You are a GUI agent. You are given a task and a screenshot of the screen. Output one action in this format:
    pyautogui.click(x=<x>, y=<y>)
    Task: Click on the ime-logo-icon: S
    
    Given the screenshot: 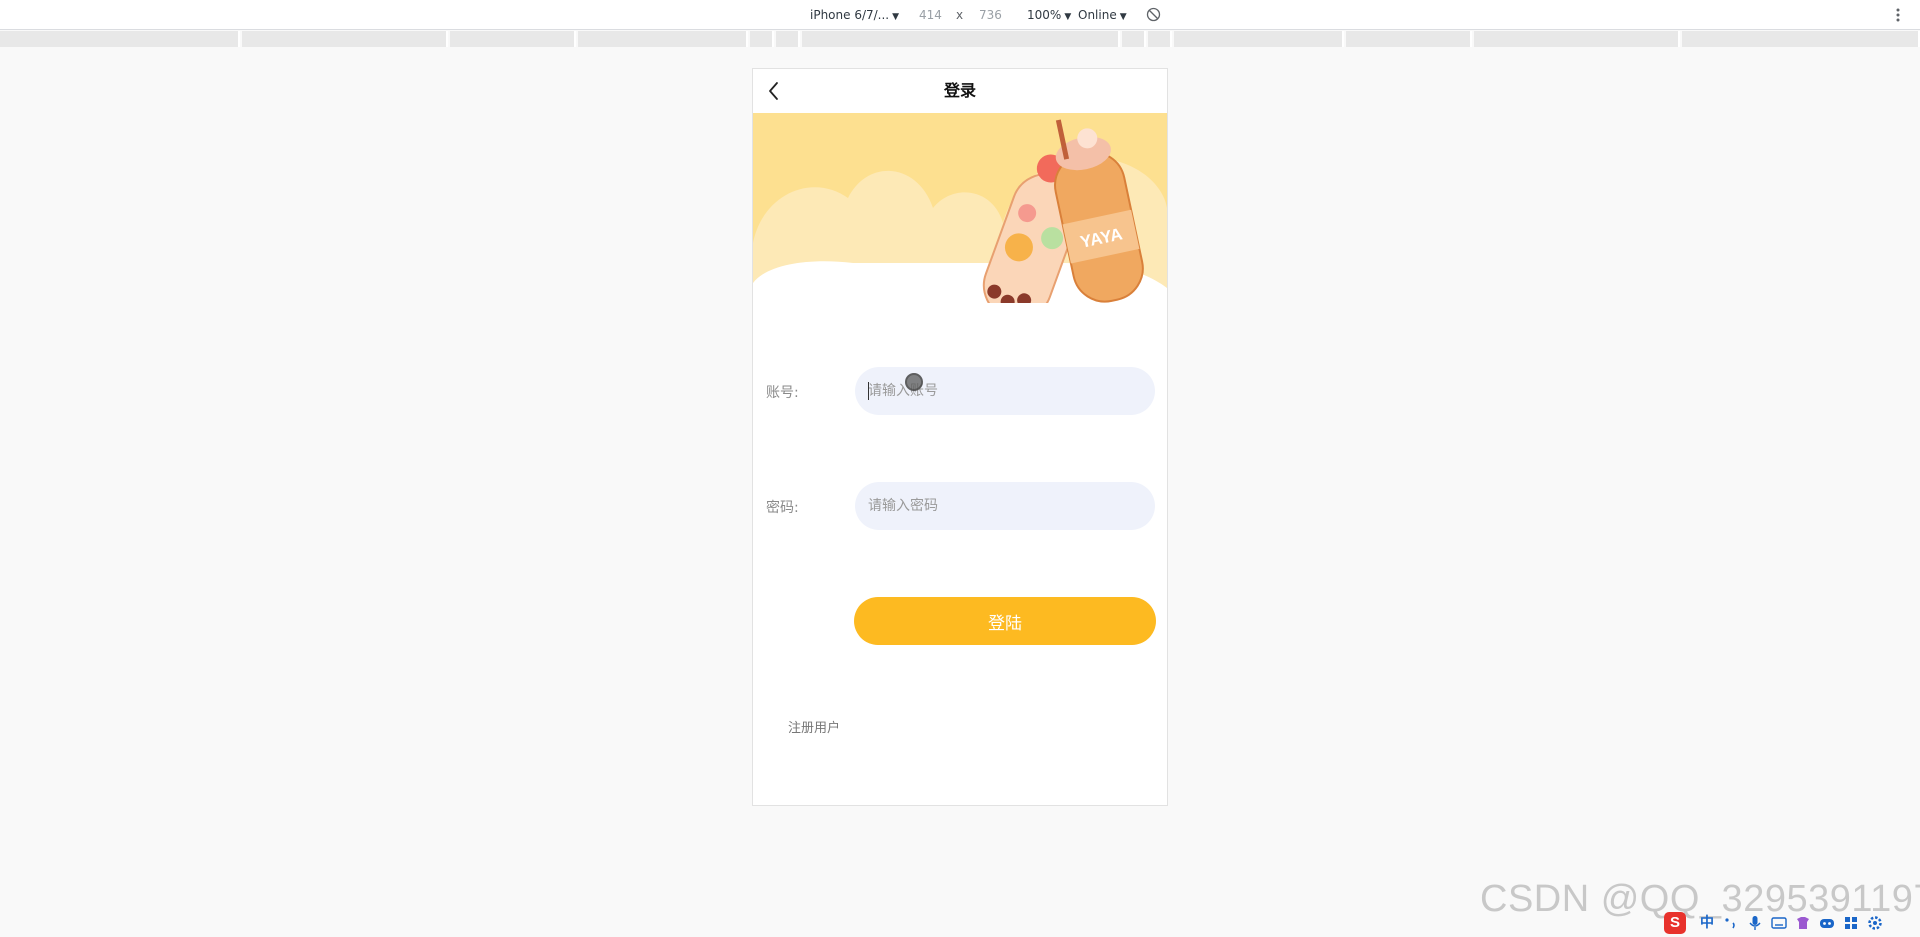 What is the action you would take?
    pyautogui.click(x=1675, y=923)
    